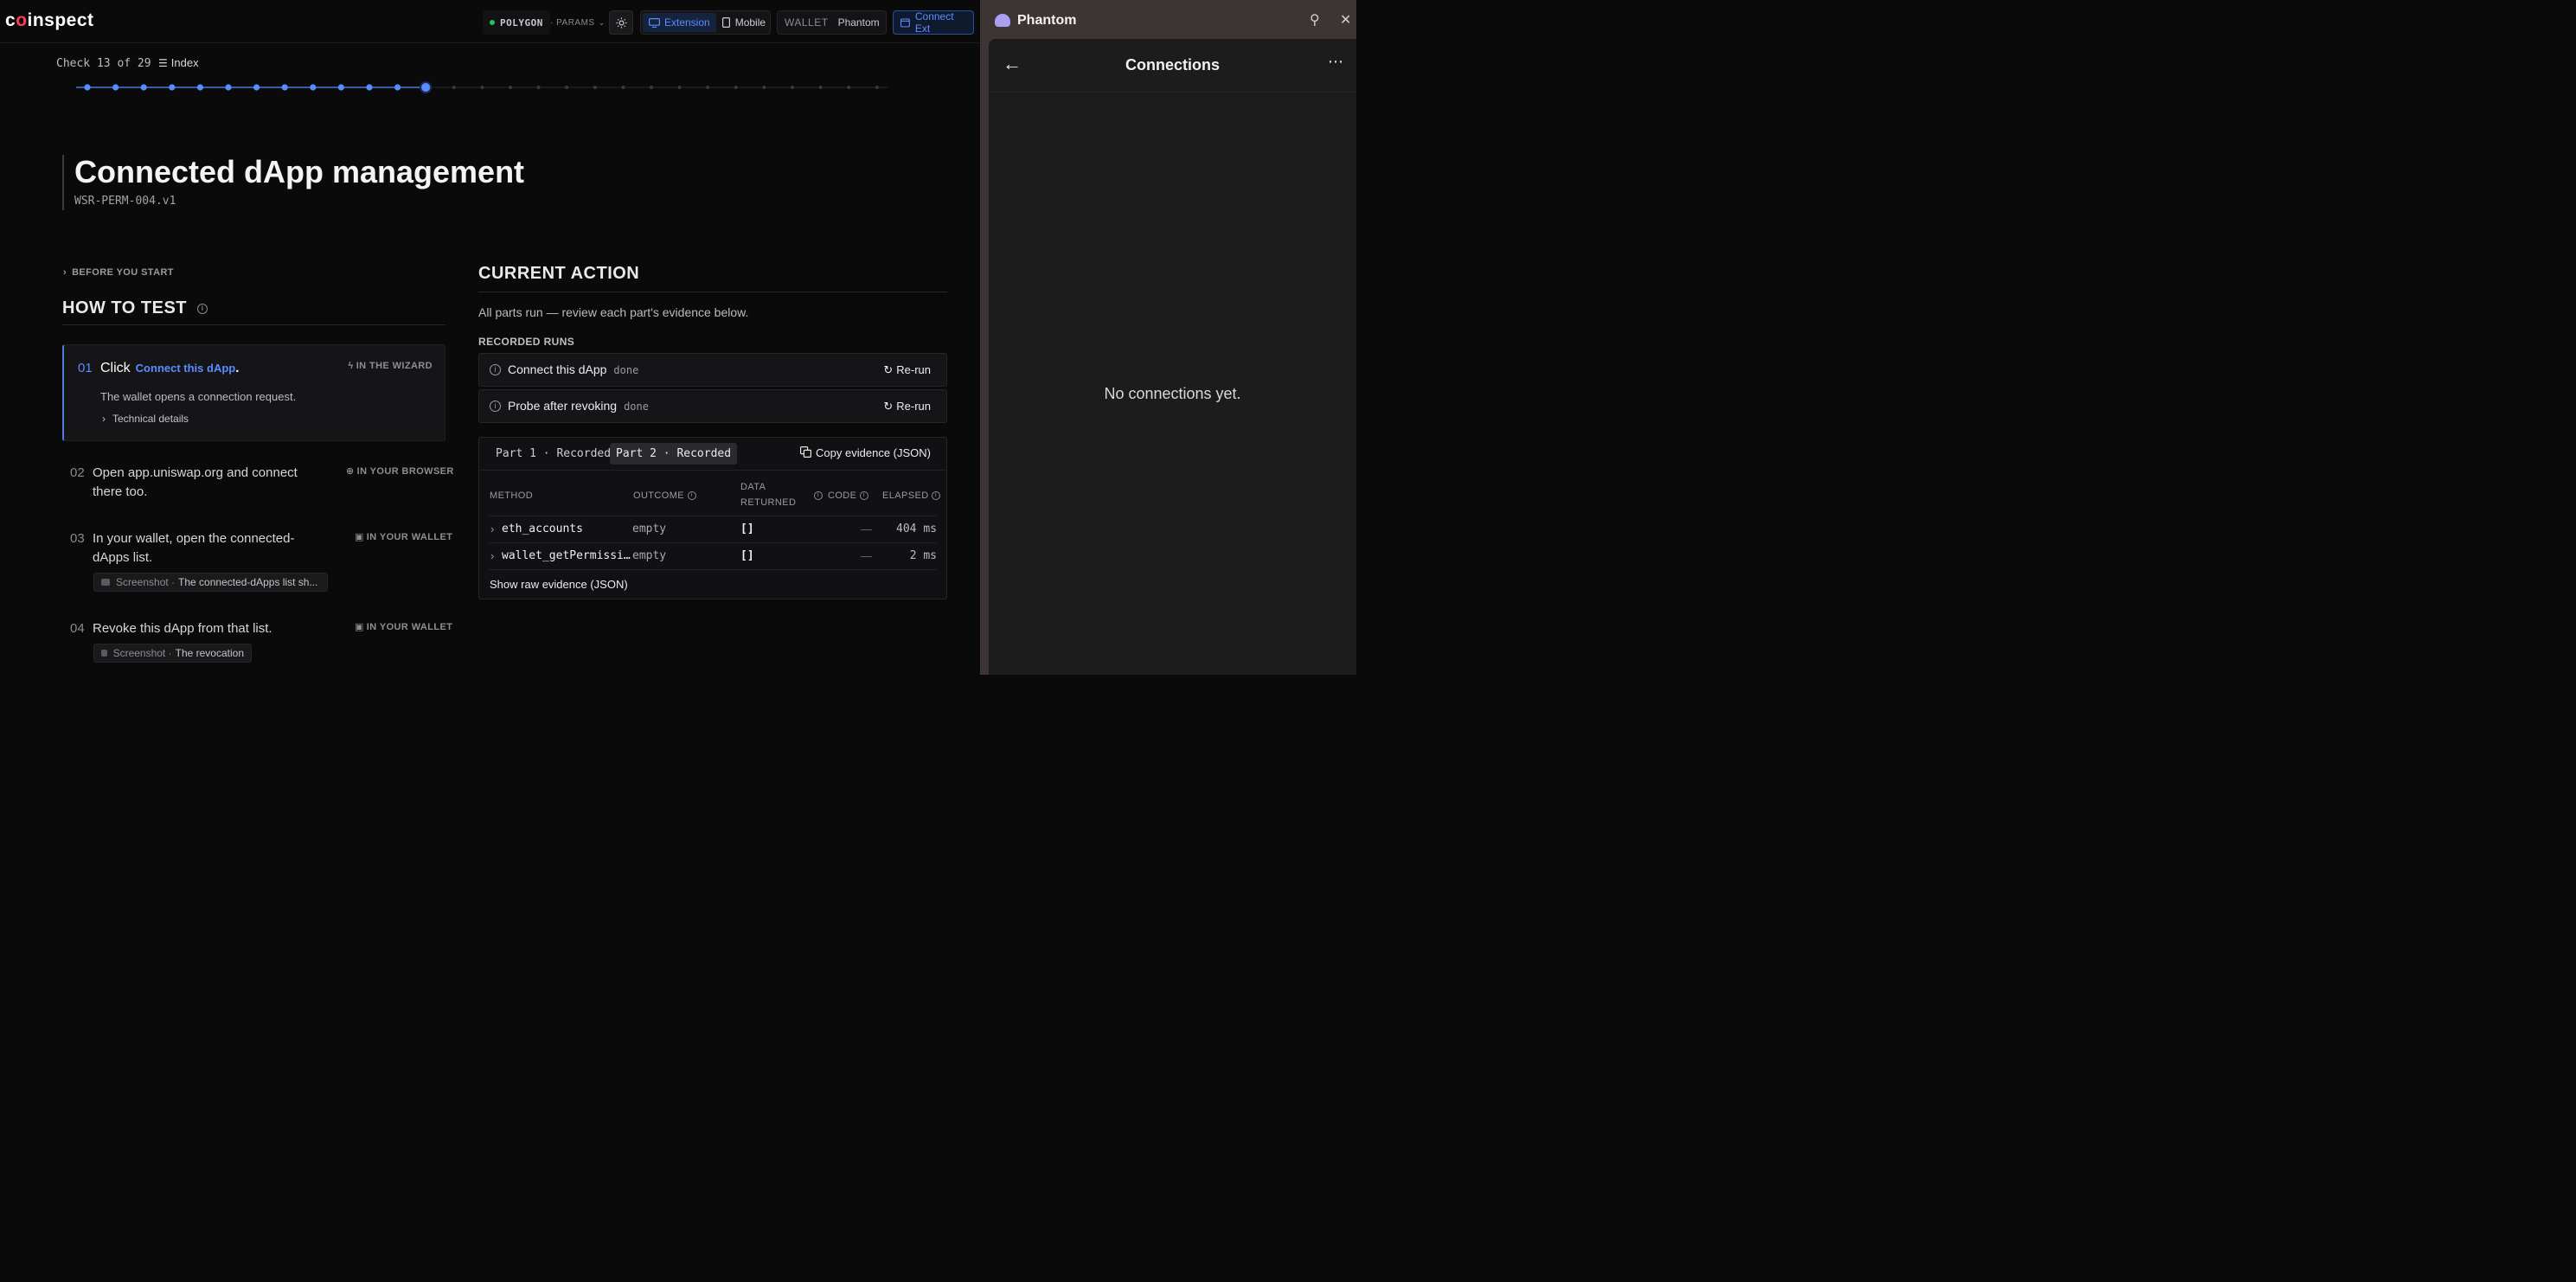  Describe the element at coordinates (659, 496) in the screenshot. I see `column-outcome-label: OUTCOME` at that location.